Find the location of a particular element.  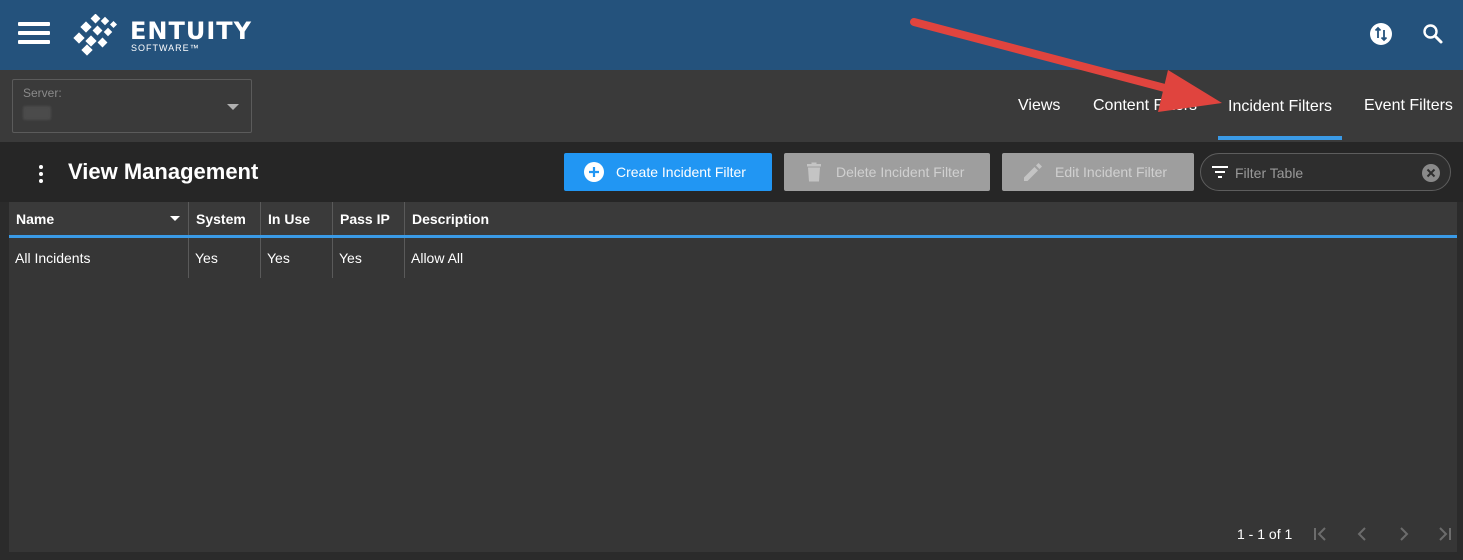

chevron-down-icon is located at coordinates (233, 107).